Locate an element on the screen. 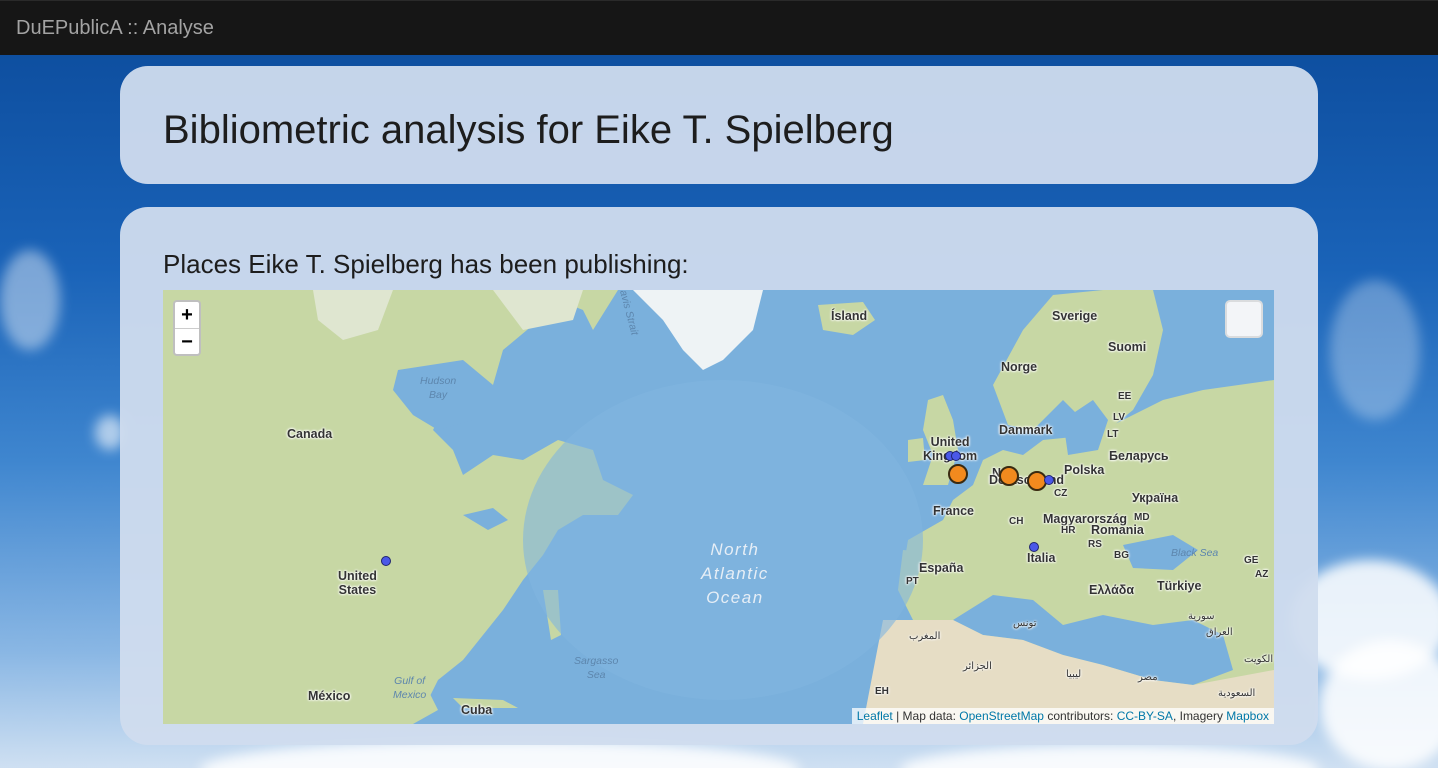 This screenshot has height=768, width=1438. label-sargasso: Sargasso Sea is located at coordinates (596, 668).